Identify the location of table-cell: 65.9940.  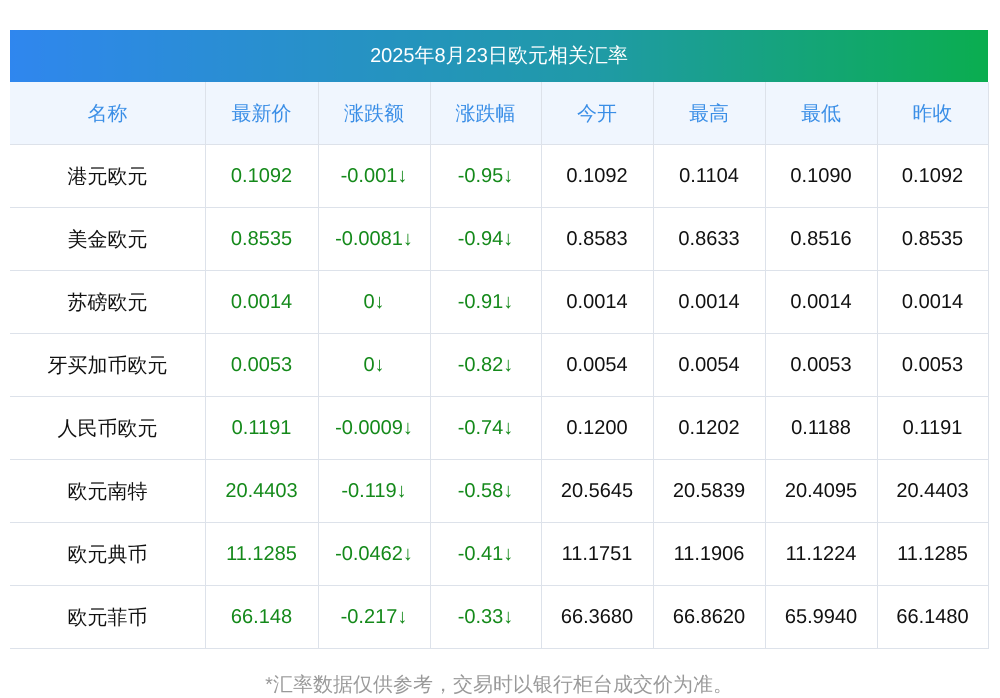
(821, 617).